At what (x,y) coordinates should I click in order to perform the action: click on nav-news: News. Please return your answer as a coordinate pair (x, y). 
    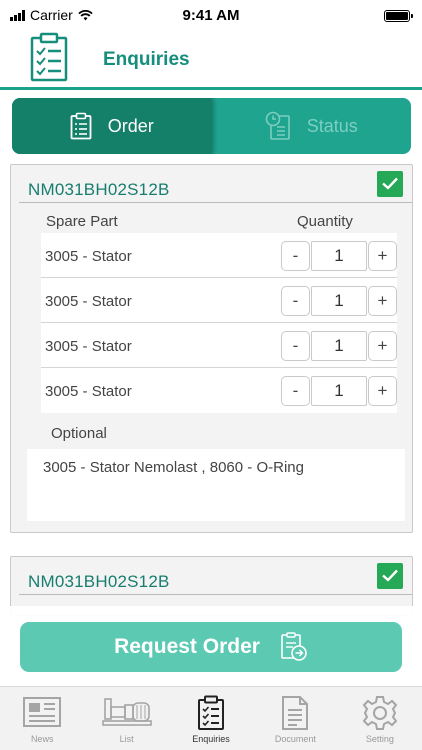
    Looking at the image, I should click on (42, 718).